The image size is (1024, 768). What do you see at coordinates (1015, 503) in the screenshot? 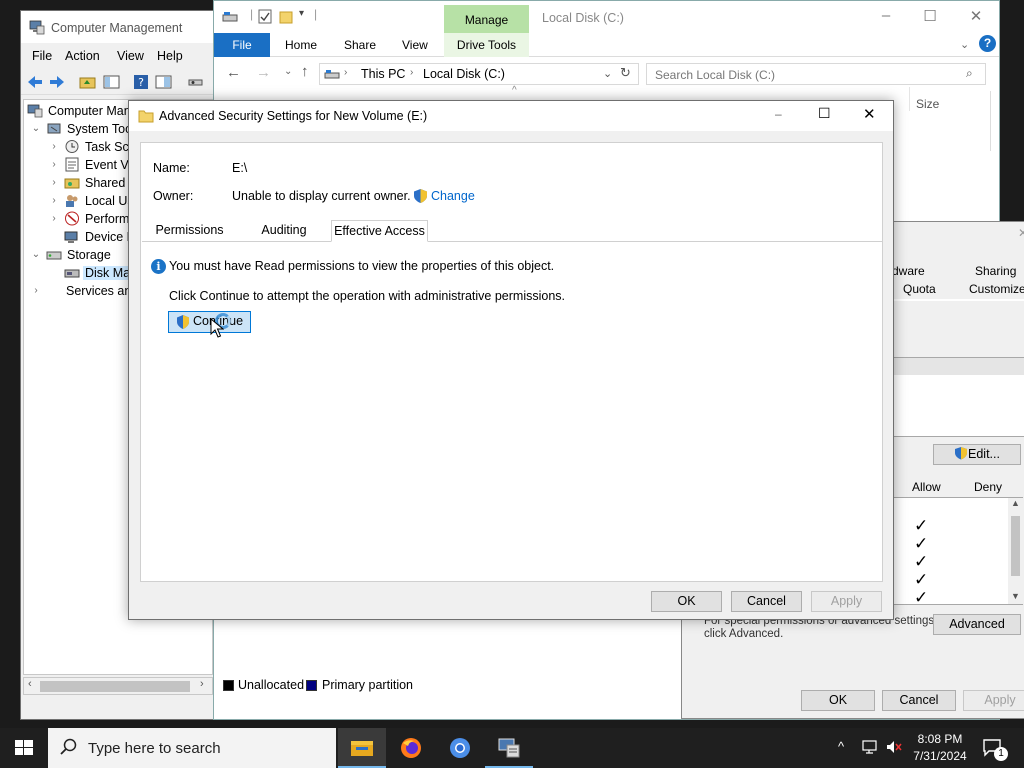
I see `scroll-up-icon: ▲` at bounding box center [1015, 503].